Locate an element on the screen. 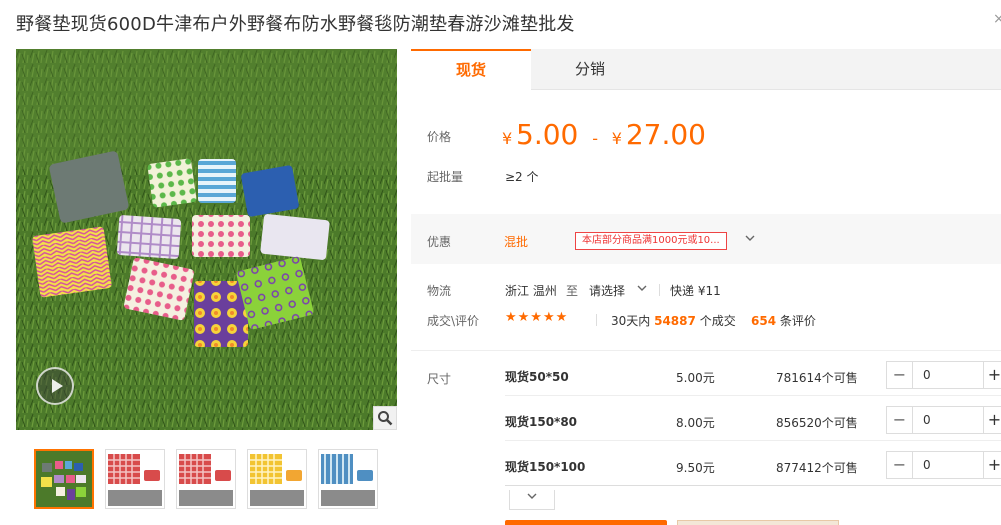 The height and width of the screenshot is (525, 1001). sku-stock: 781614个可售 is located at coordinates (817, 378).